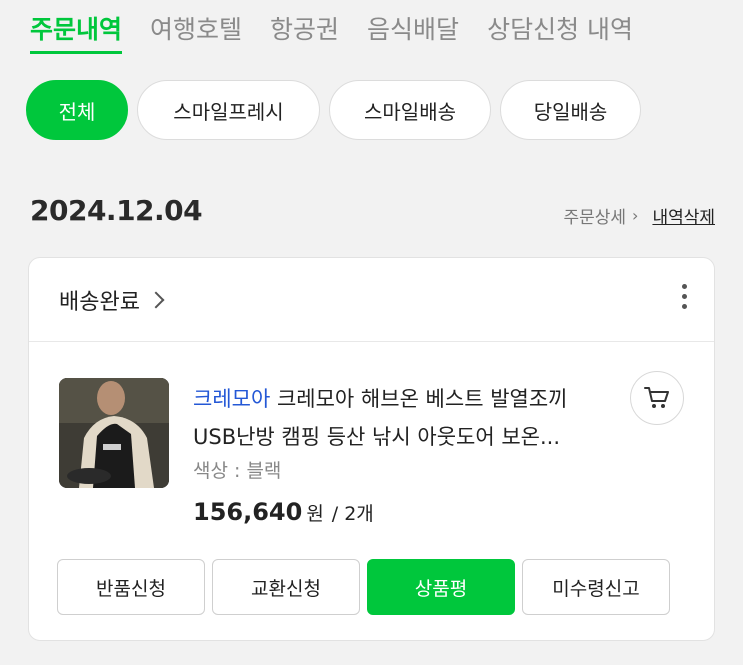 Image resolution: width=743 pixels, height=665 pixels. Describe the element at coordinates (595, 218) in the screenshot. I see `order-detail-label: 주문상세` at that location.